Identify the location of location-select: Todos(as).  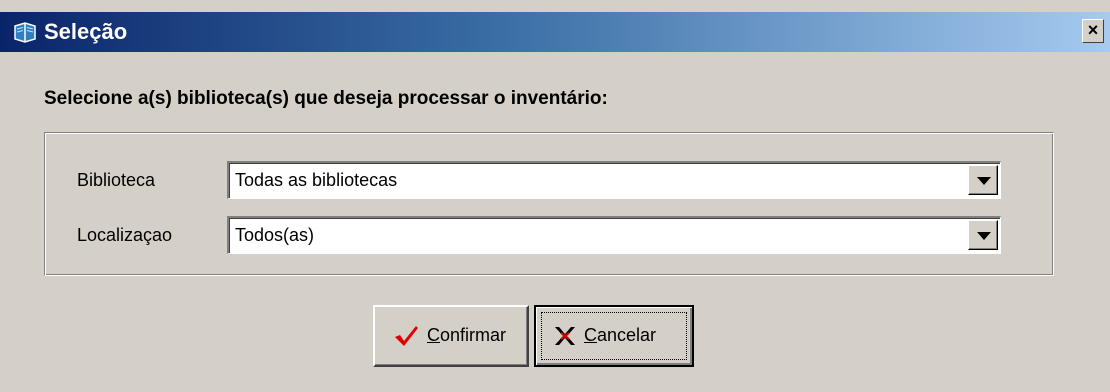
(614, 235).